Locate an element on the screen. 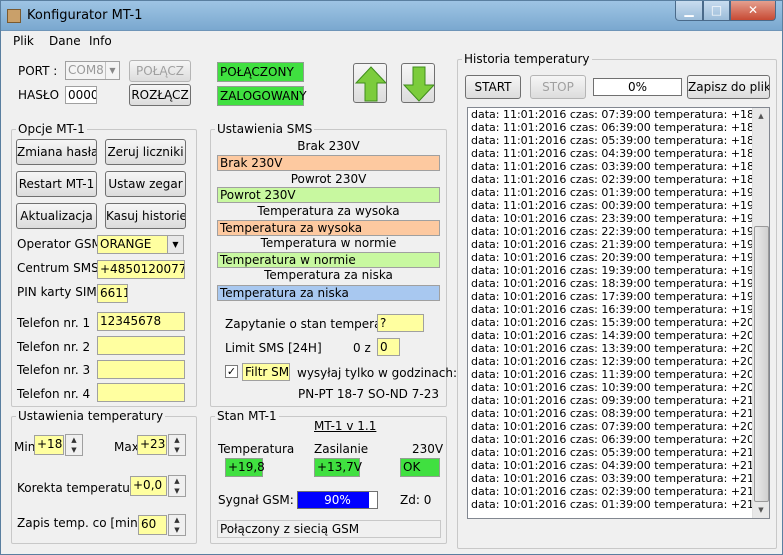 The image size is (783, 555). zd-label: Zd: 0 is located at coordinates (416, 500).